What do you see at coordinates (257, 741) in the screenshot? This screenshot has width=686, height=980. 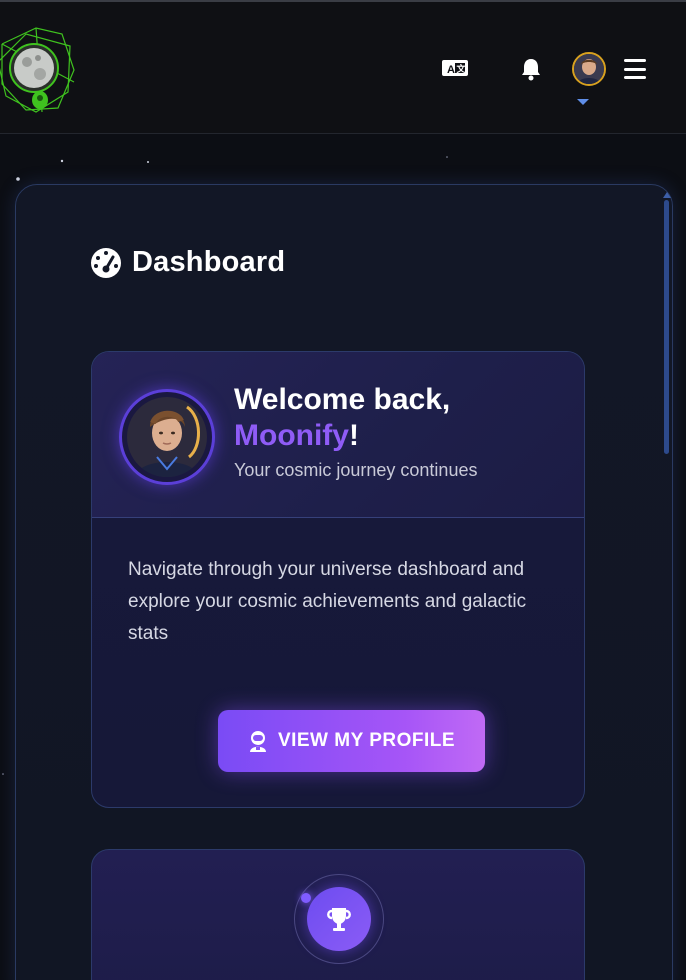 I see `astronaut-icon` at bounding box center [257, 741].